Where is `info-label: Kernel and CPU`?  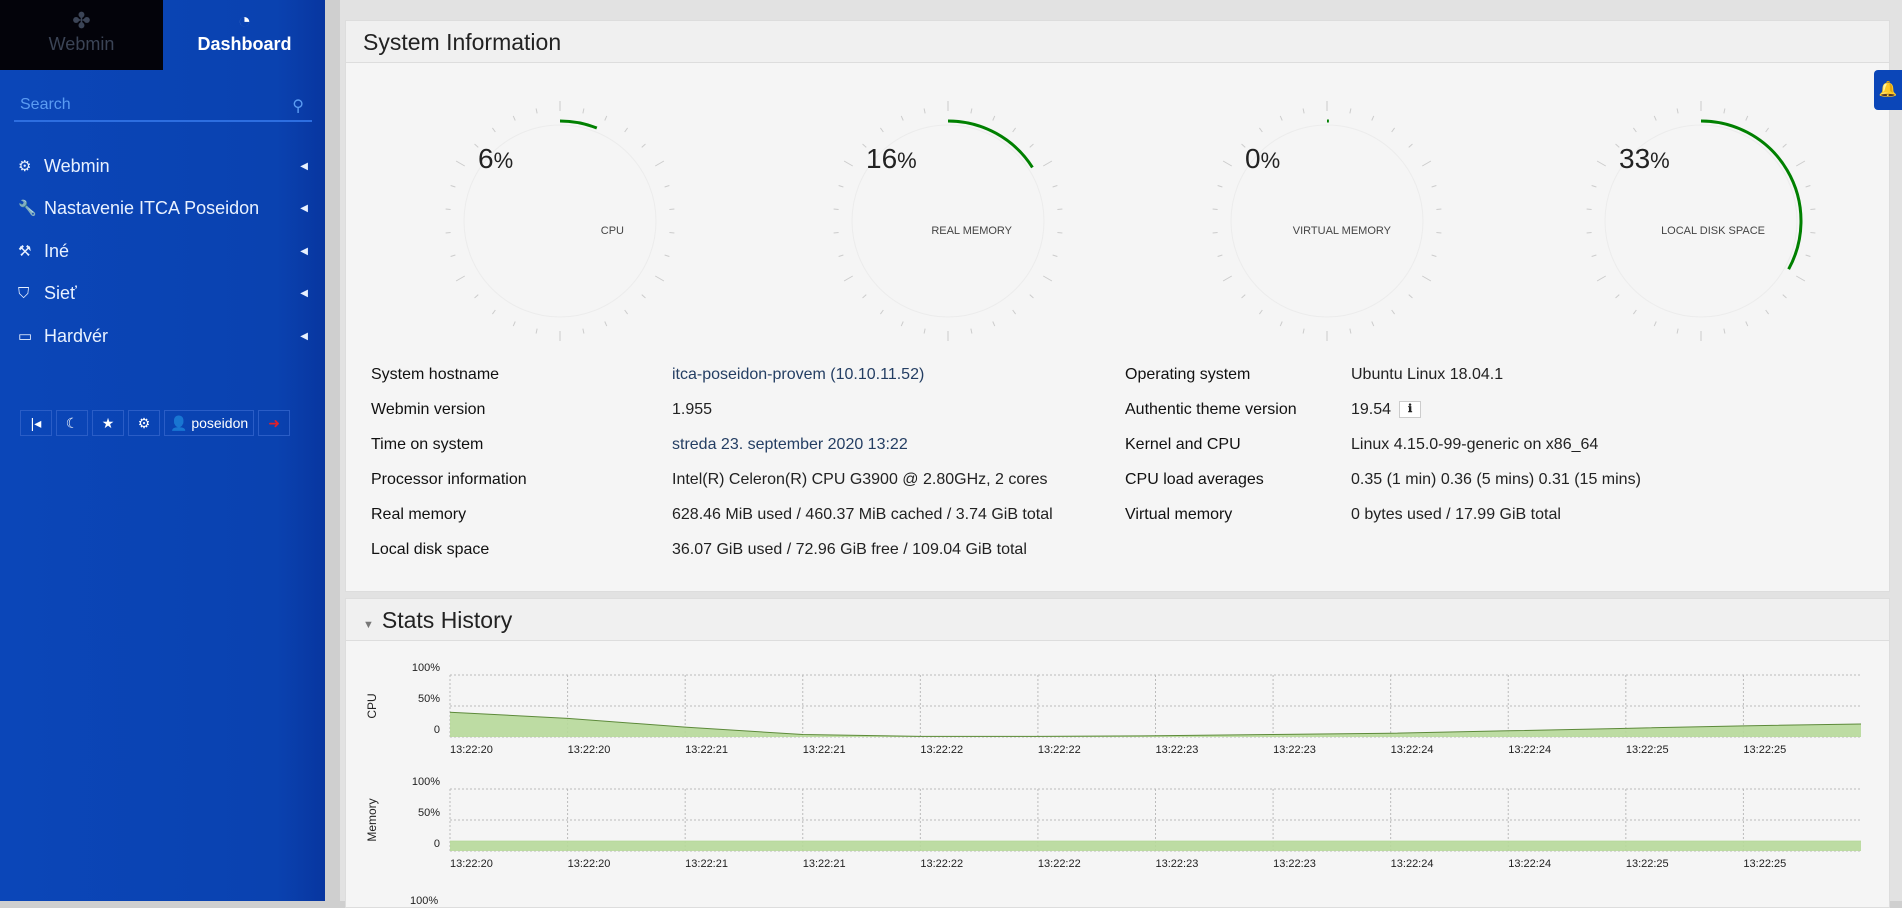 info-label: Kernel and CPU is located at coordinates (1183, 445).